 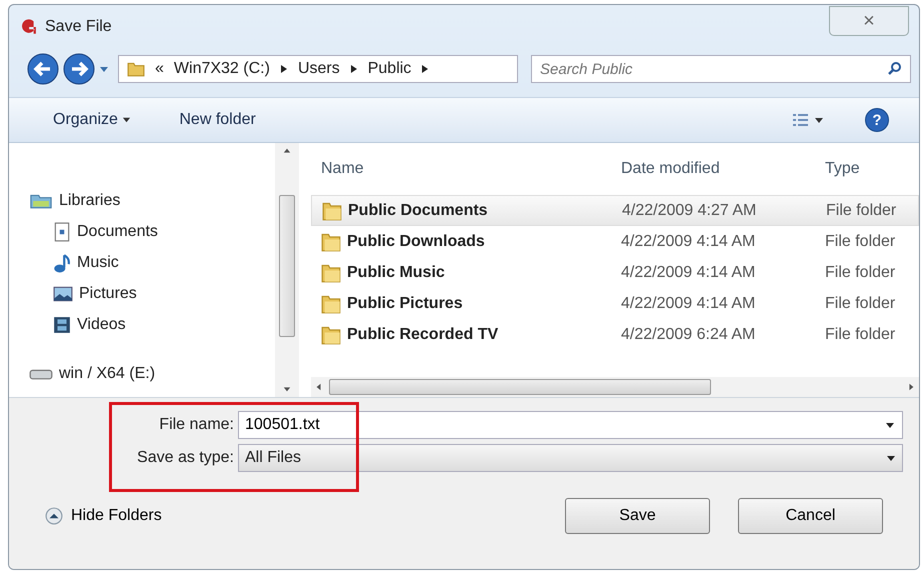 What do you see at coordinates (287, 151) in the screenshot?
I see `scroll-up-icon` at bounding box center [287, 151].